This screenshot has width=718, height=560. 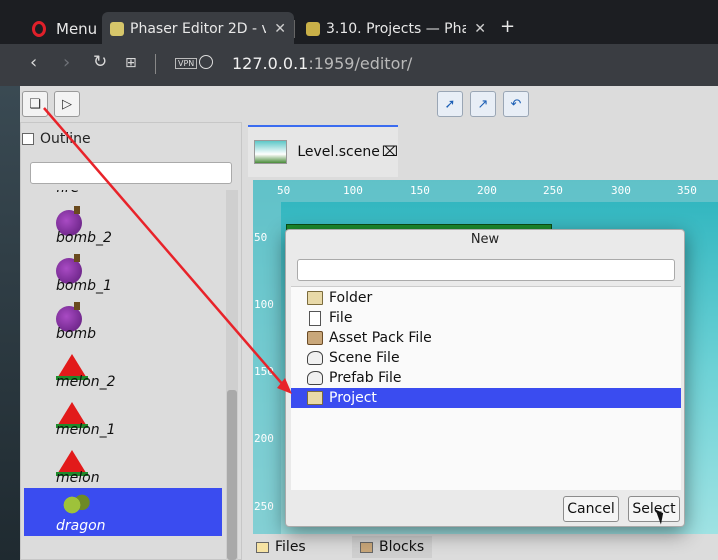 I want to click on desktop-background, so click(x=10, y=323).